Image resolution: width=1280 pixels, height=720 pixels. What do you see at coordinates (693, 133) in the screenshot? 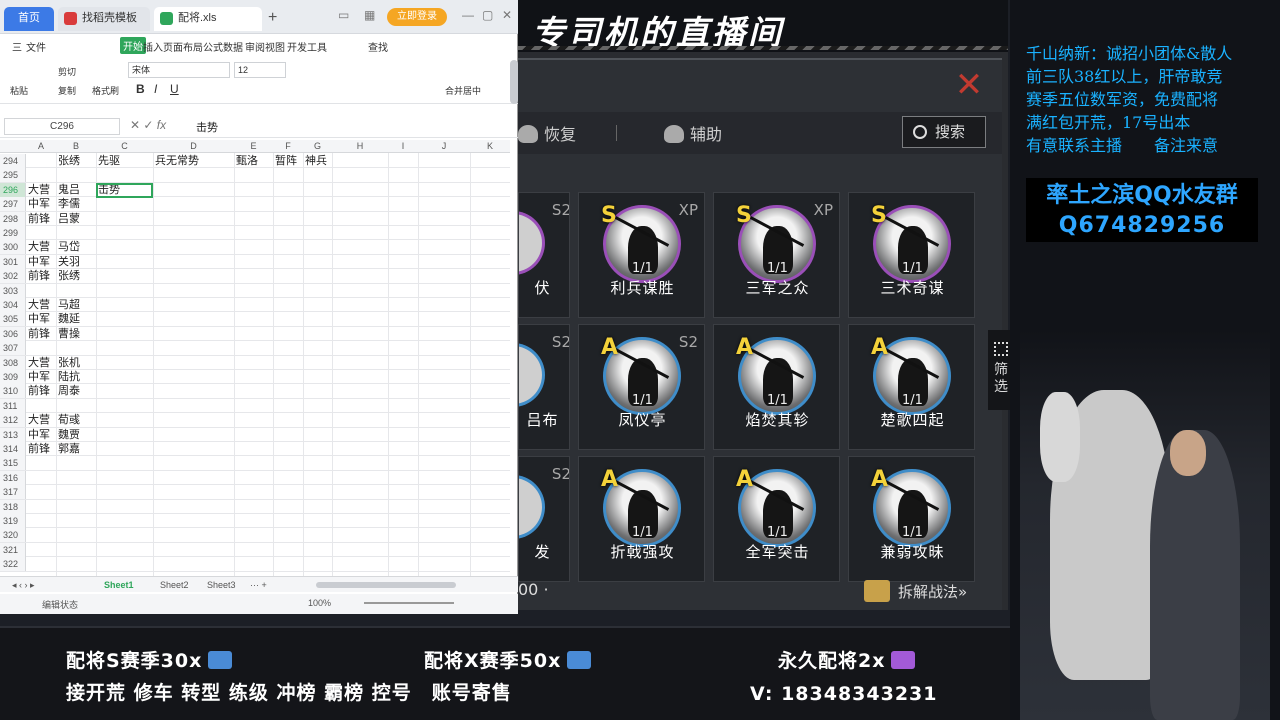
I see `tab-assist: 辅助` at bounding box center [693, 133].